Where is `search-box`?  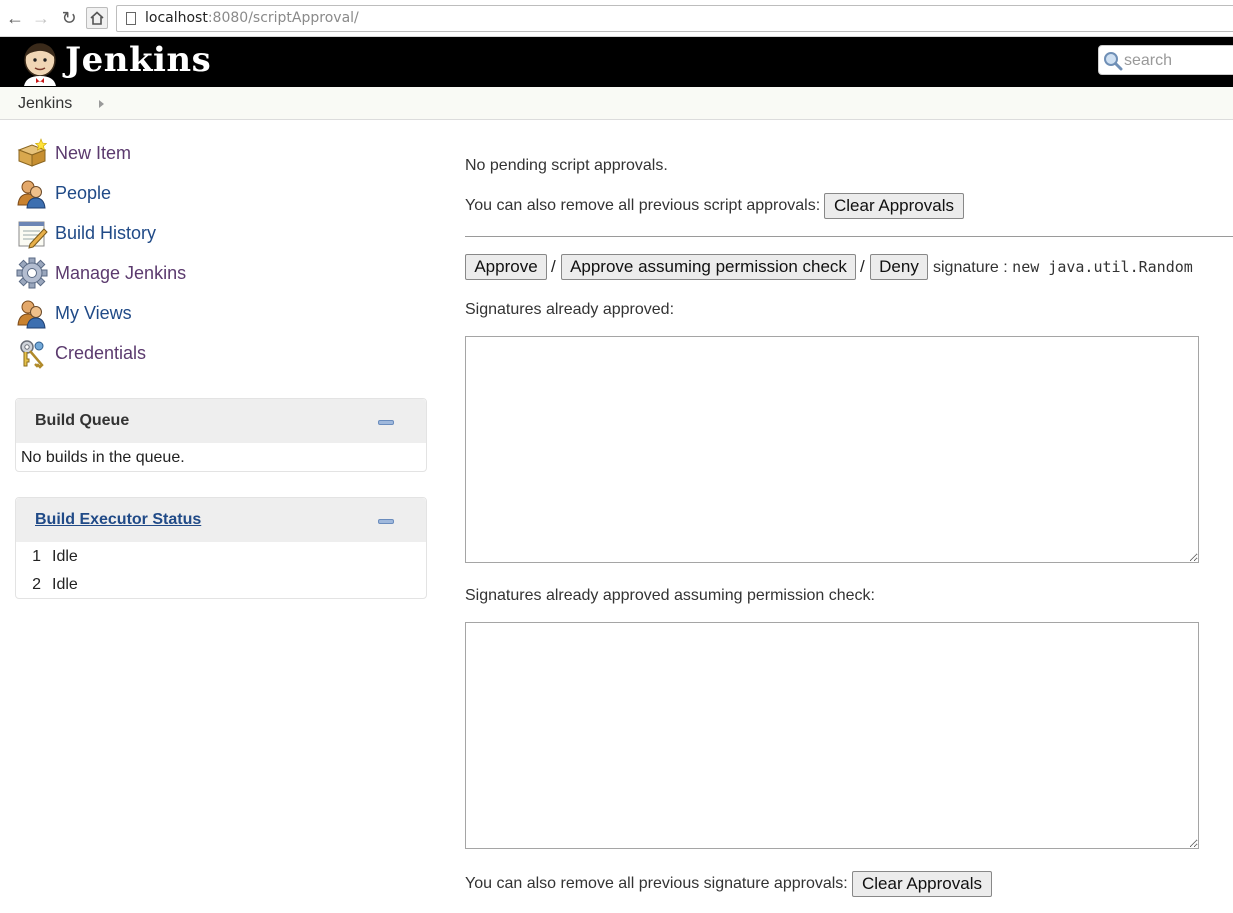
search-box is located at coordinates (1165, 60).